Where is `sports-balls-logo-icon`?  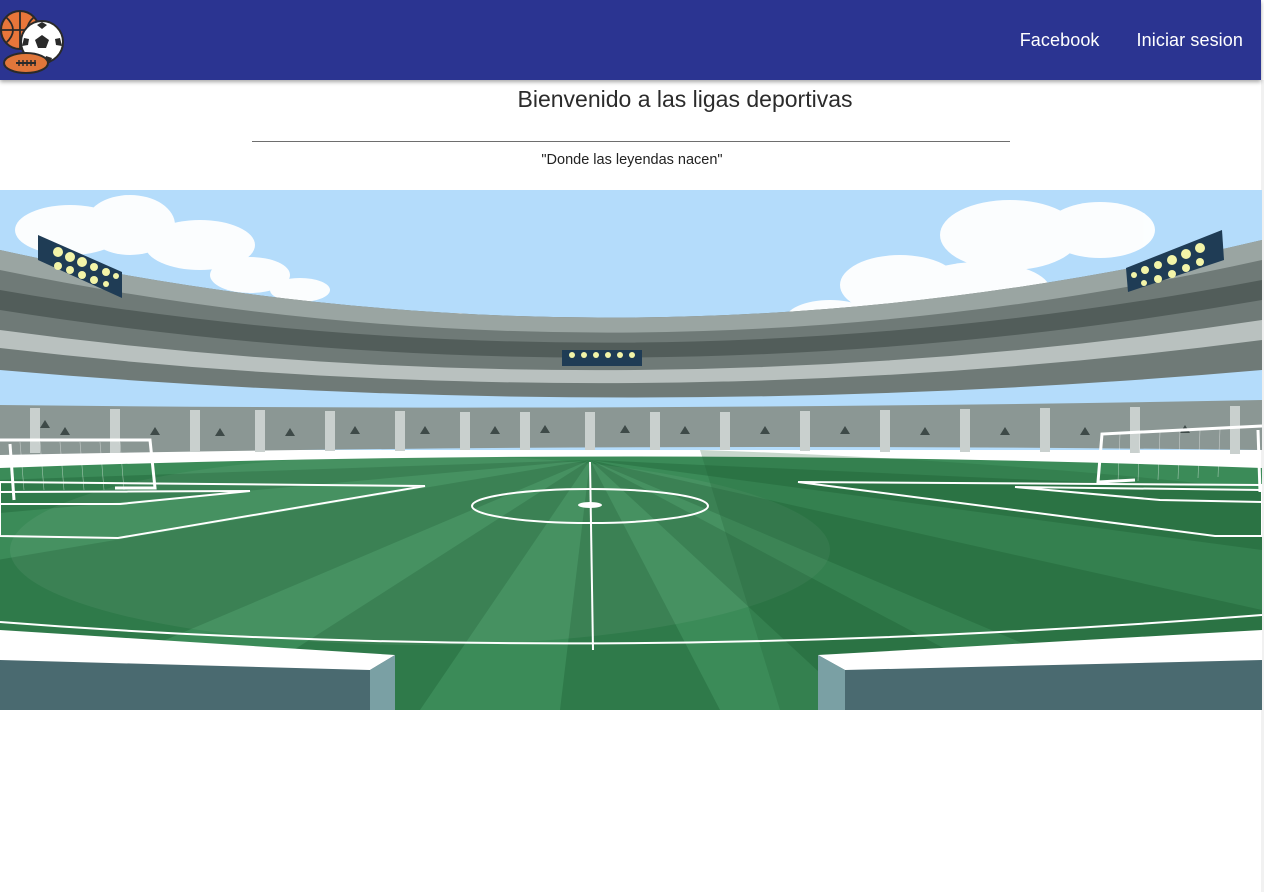 sports-balls-logo-icon is located at coordinates (33, 41).